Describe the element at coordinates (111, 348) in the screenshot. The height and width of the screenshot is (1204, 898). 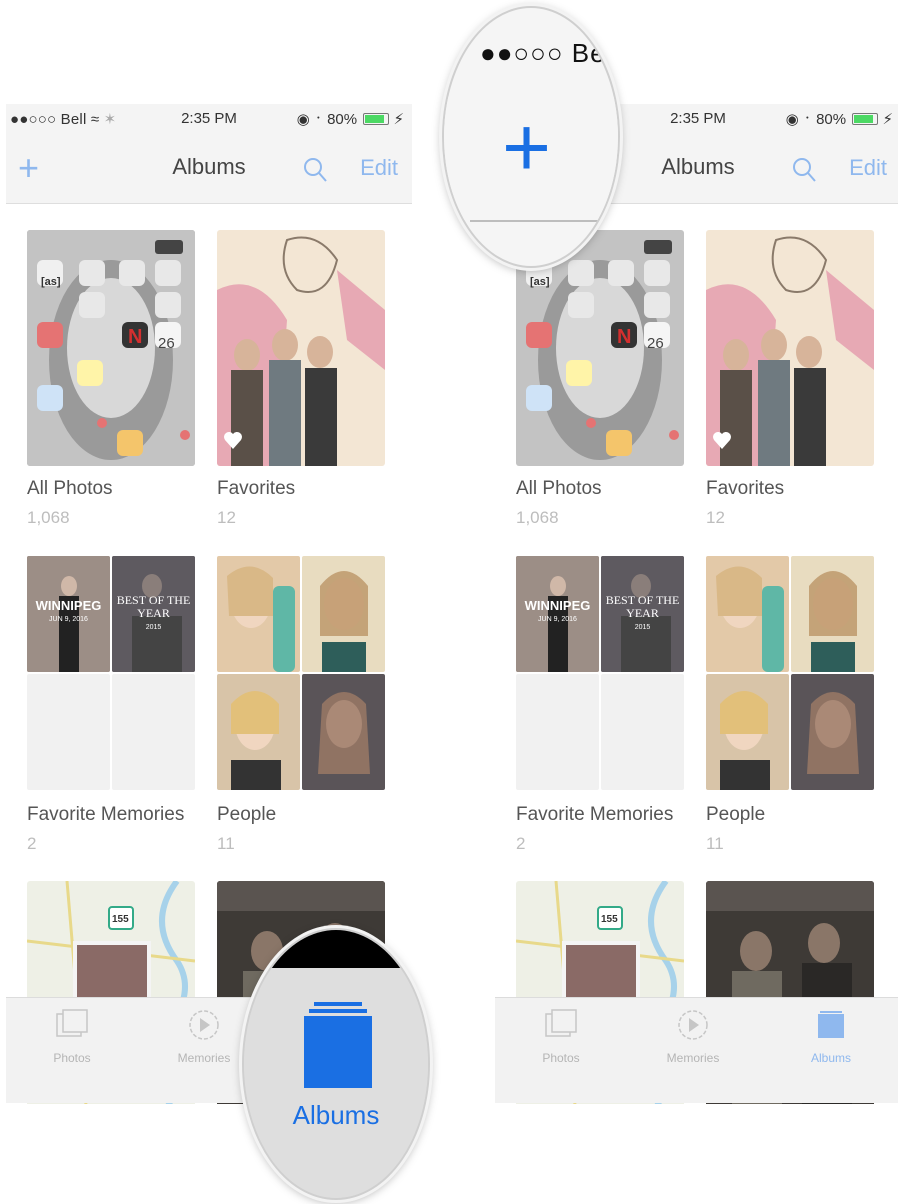
I see `album-thumbnail: N [as] 26` at that location.